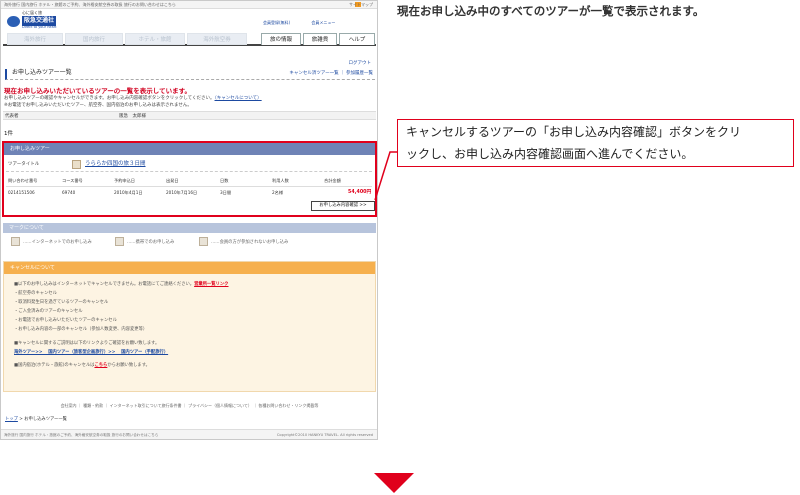  Describe the element at coordinates (238, 98) in the screenshot. I see `about-cancel-link: （キャンセルについて）` at that location.